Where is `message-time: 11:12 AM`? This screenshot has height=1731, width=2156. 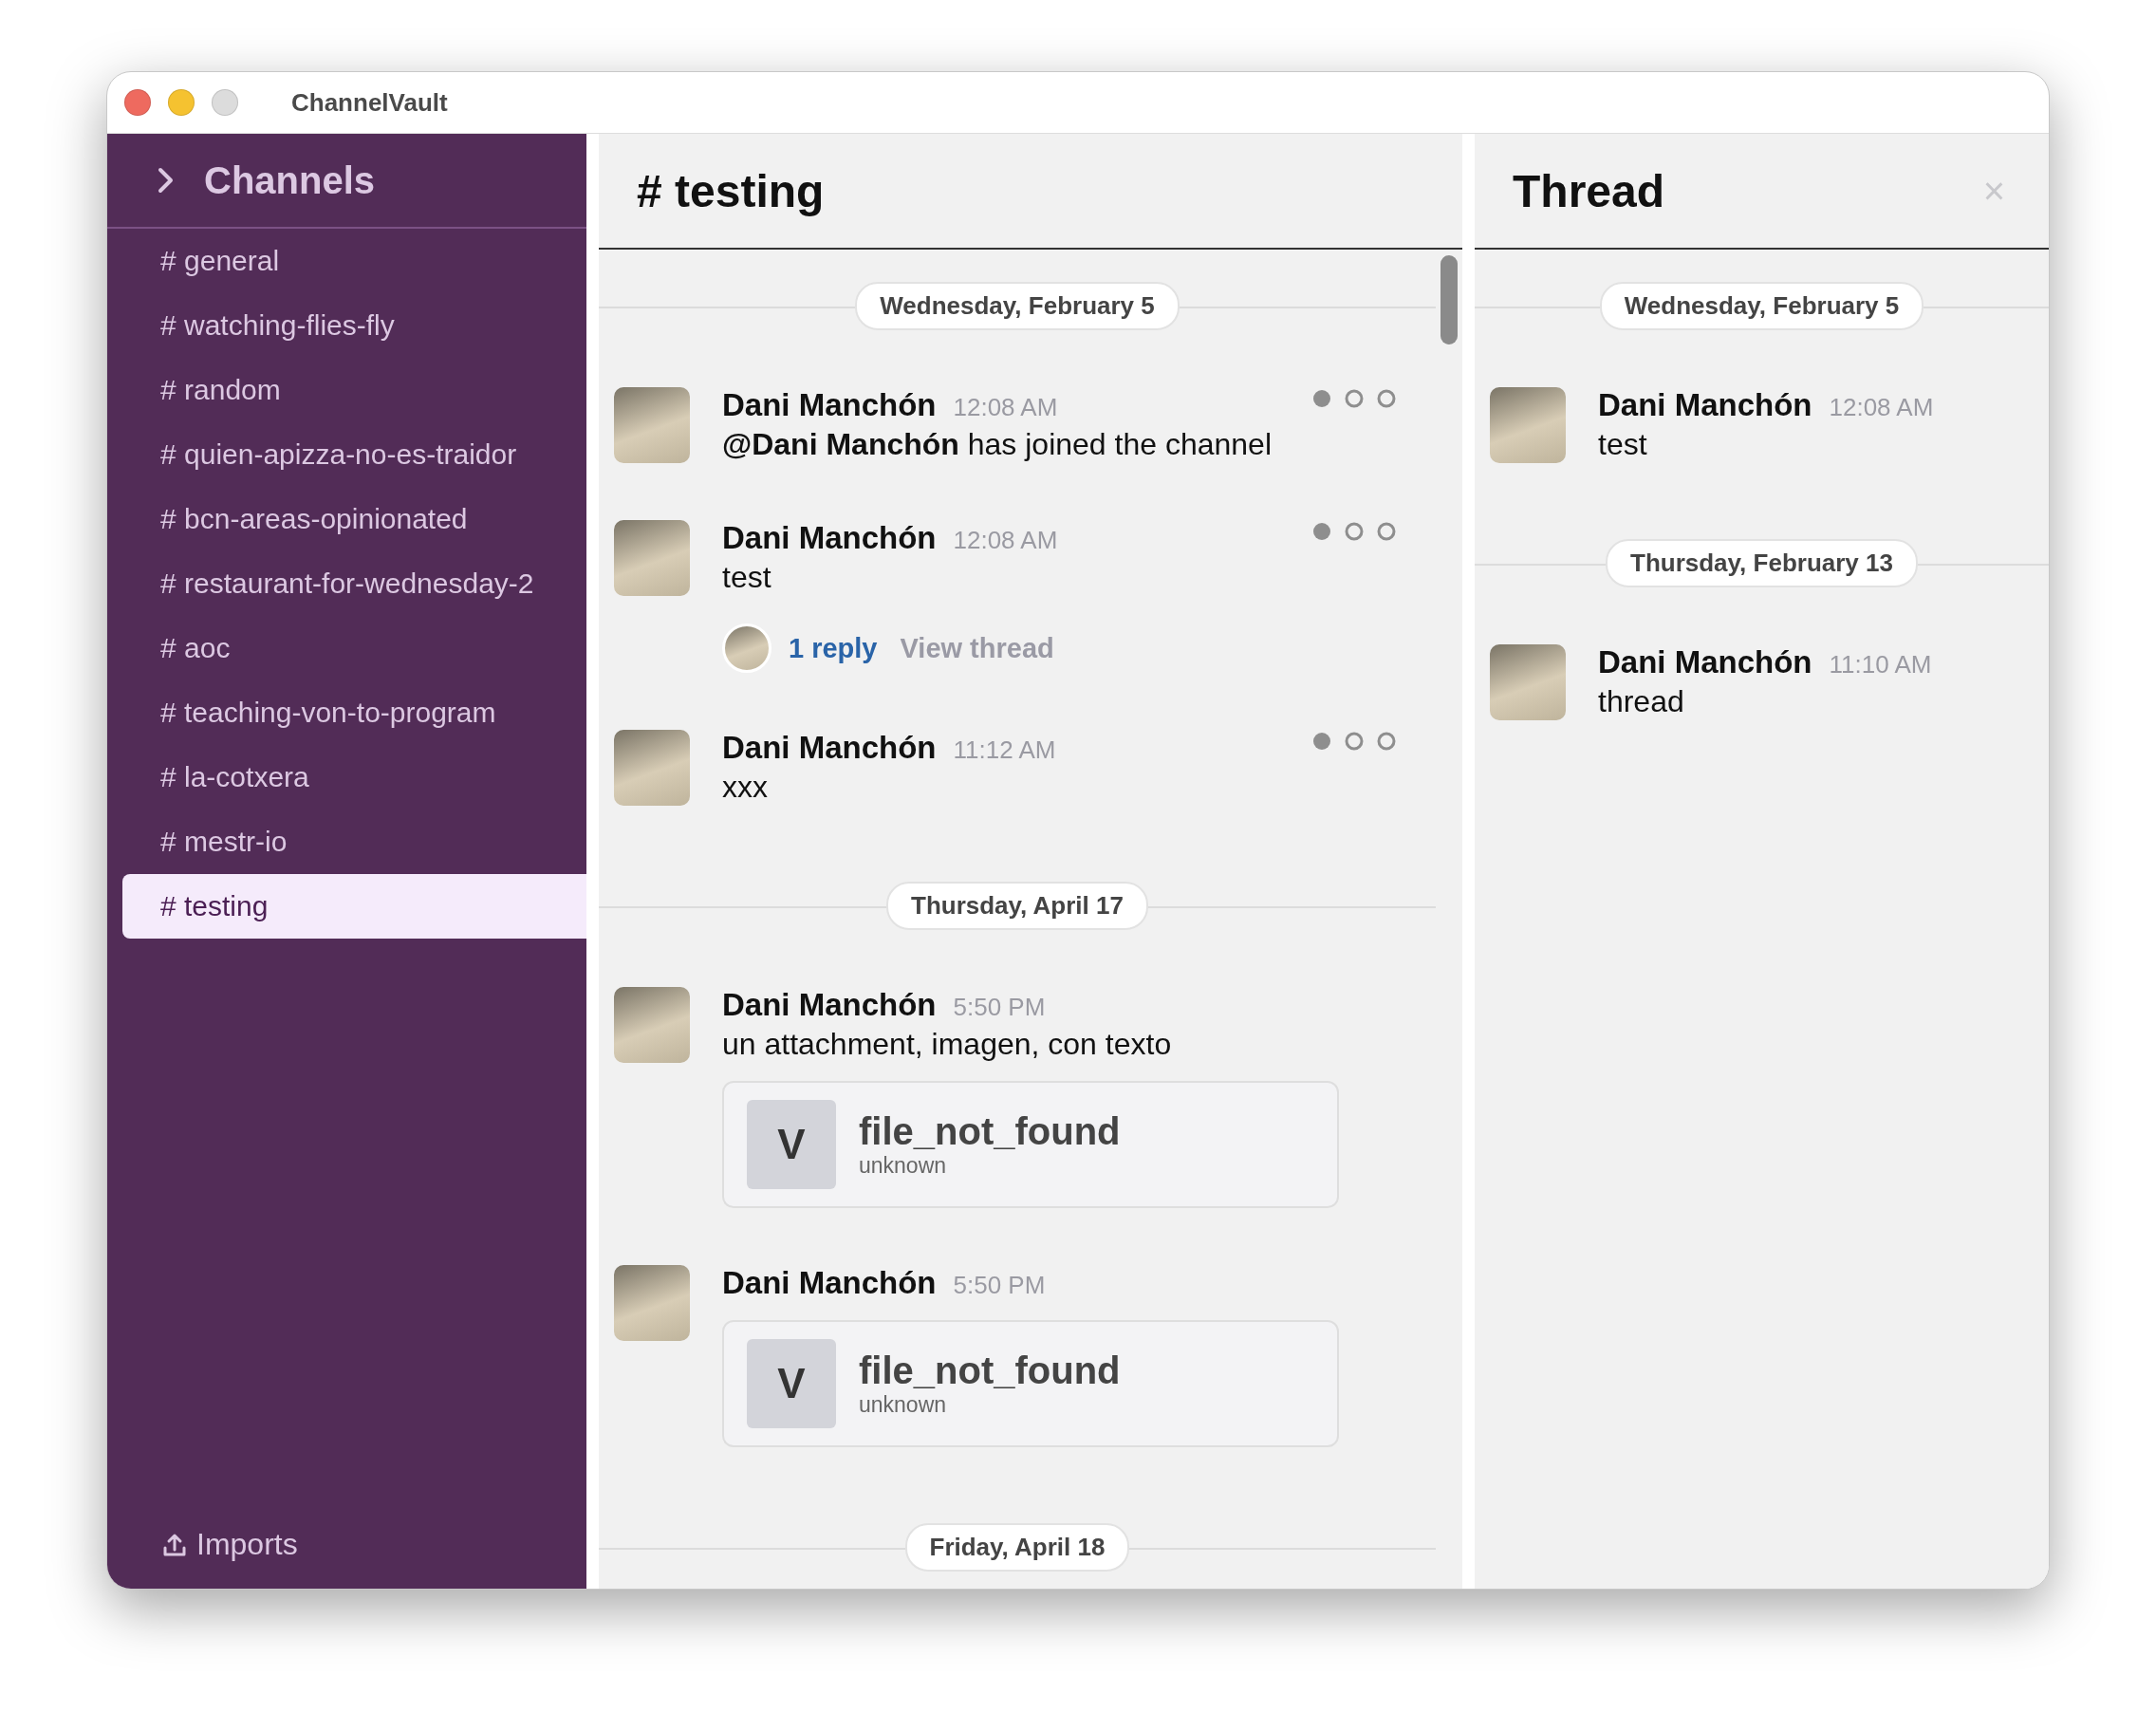
message-time: 11:12 AM is located at coordinates (1004, 750).